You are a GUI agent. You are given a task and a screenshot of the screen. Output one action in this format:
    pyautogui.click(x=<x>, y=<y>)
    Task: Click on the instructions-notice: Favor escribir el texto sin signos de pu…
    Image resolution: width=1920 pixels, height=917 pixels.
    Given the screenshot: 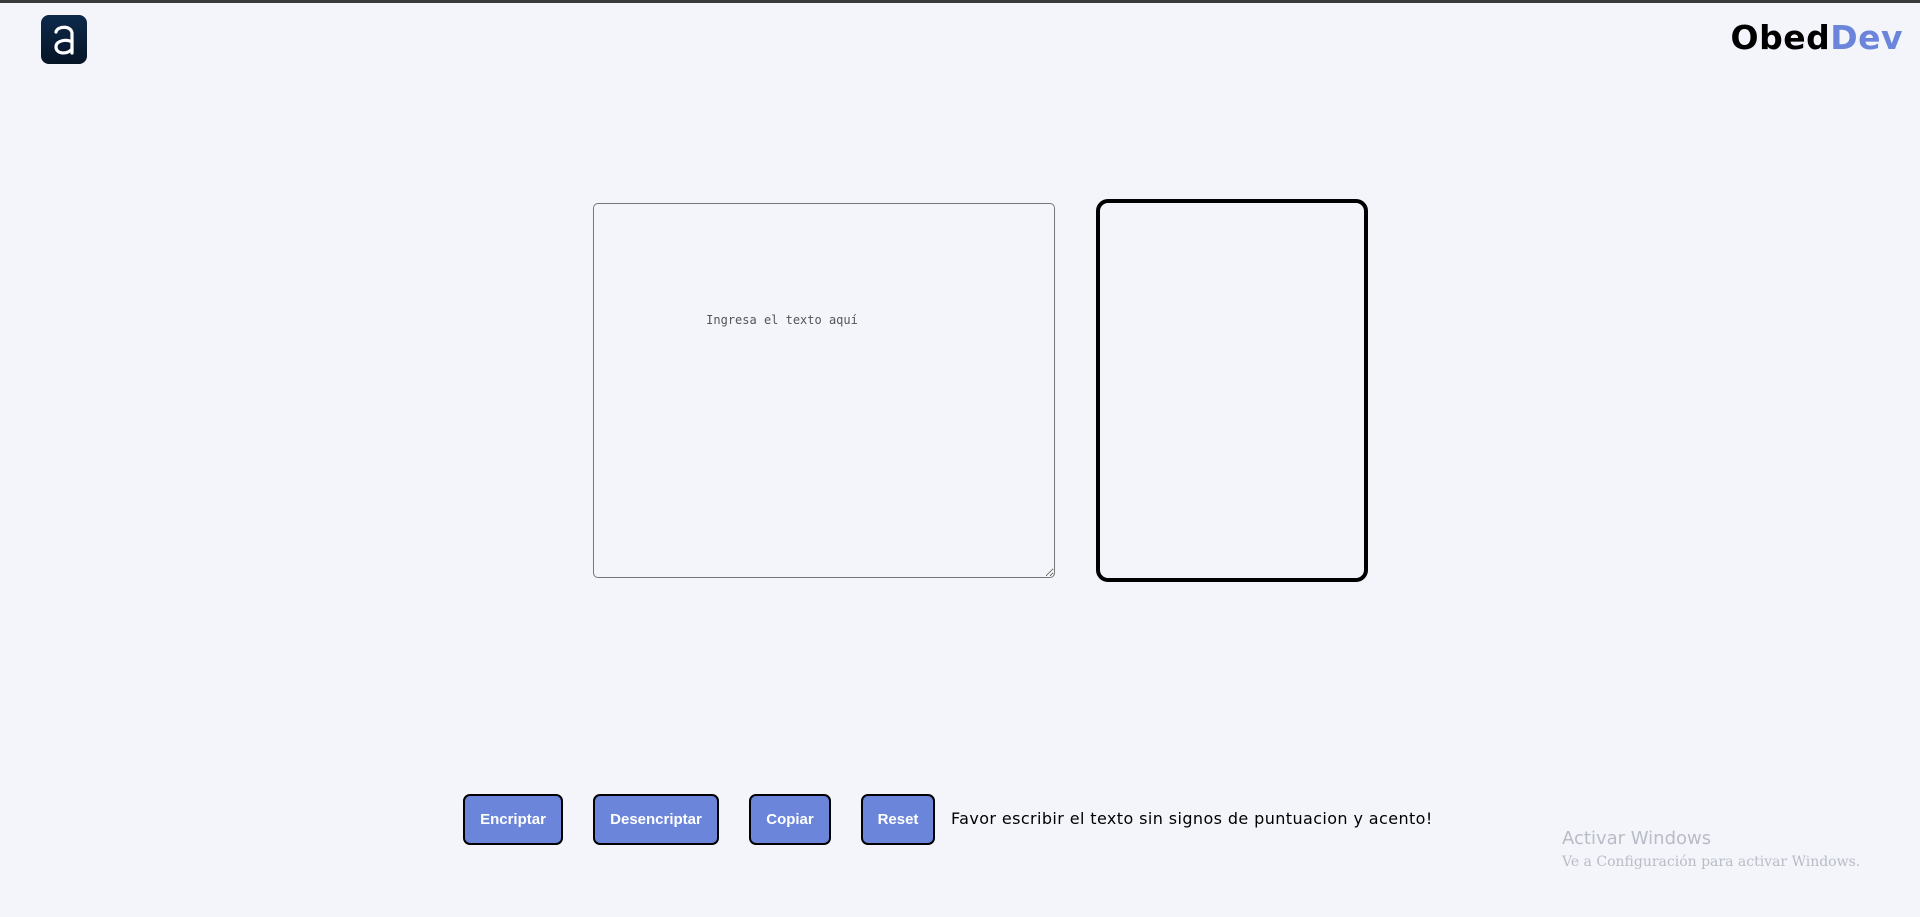 What is the action you would take?
    pyautogui.click(x=1192, y=818)
    